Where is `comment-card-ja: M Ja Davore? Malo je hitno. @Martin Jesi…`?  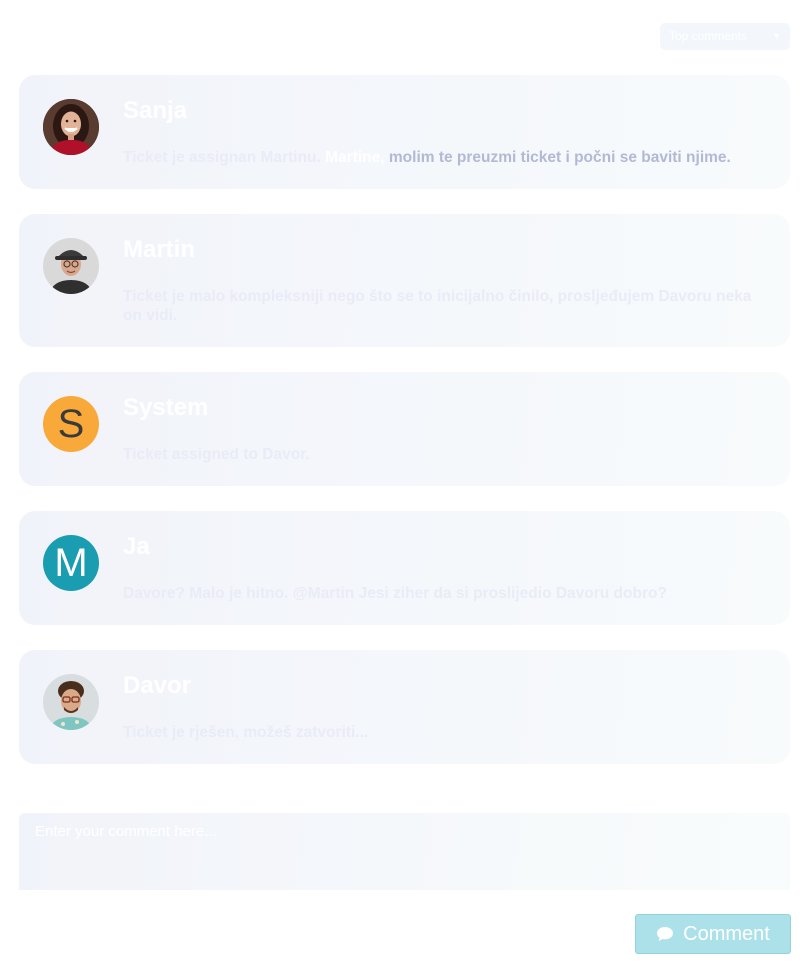 comment-card-ja: M Ja Davore? Malo je hitno. @Martin Jesi… is located at coordinates (404, 568).